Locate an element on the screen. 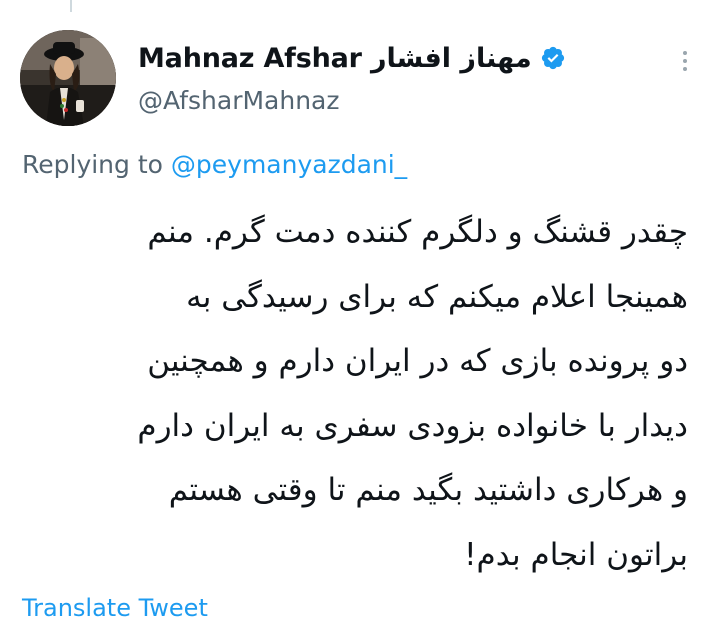  translate-tweet-link: Translate Tweet is located at coordinates (115, 608).